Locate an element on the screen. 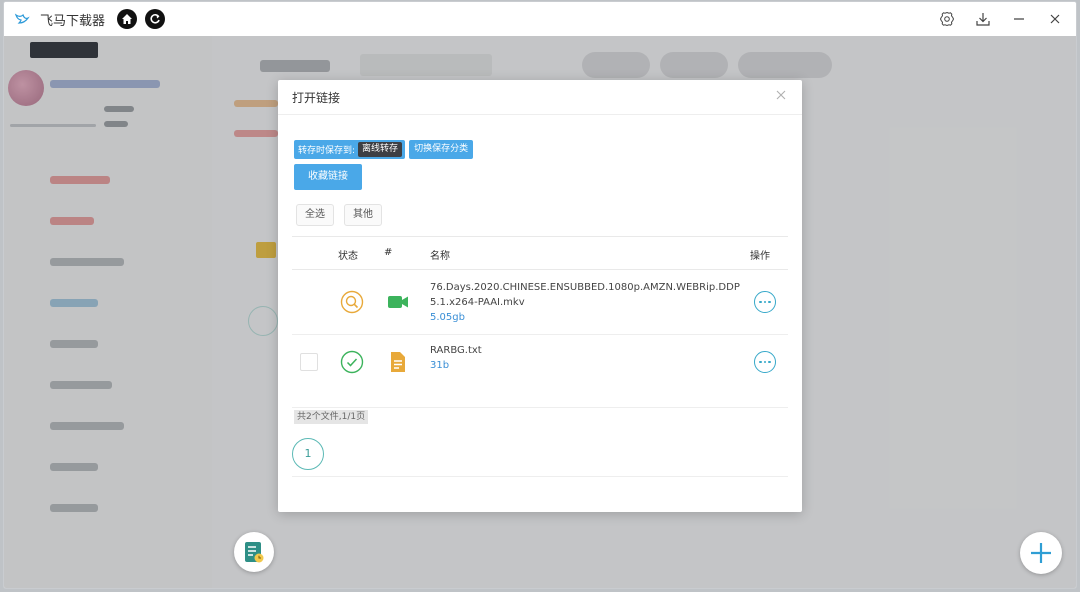 The width and height of the screenshot is (1080, 592). add-button is located at coordinates (1041, 553).